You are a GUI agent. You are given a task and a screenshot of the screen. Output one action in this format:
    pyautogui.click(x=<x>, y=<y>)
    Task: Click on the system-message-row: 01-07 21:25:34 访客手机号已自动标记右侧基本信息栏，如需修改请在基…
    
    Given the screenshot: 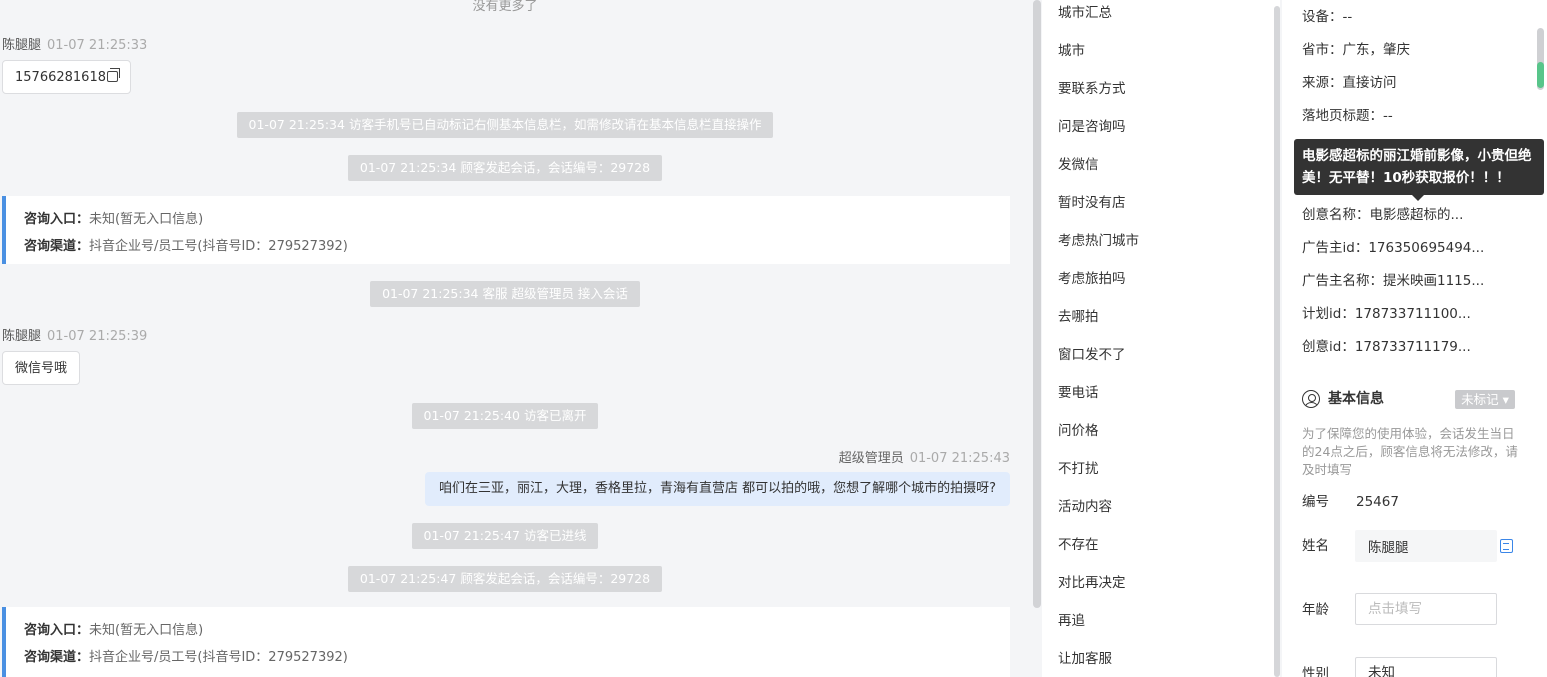 What is the action you would take?
    pyautogui.click(x=505, y=125)
    